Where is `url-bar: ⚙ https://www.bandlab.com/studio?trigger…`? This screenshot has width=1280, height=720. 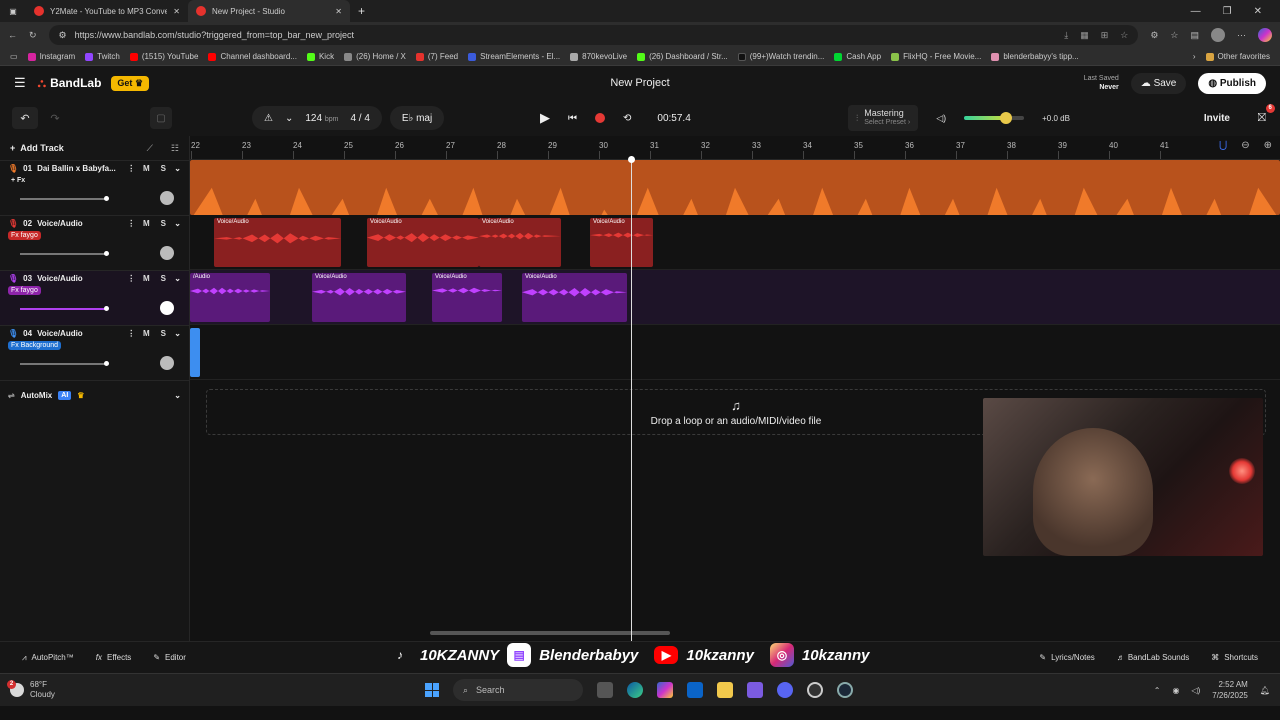
url-bar: ⚙ https://www.bandlab.com/studio?trigger… is located at coordinates (593, 35).